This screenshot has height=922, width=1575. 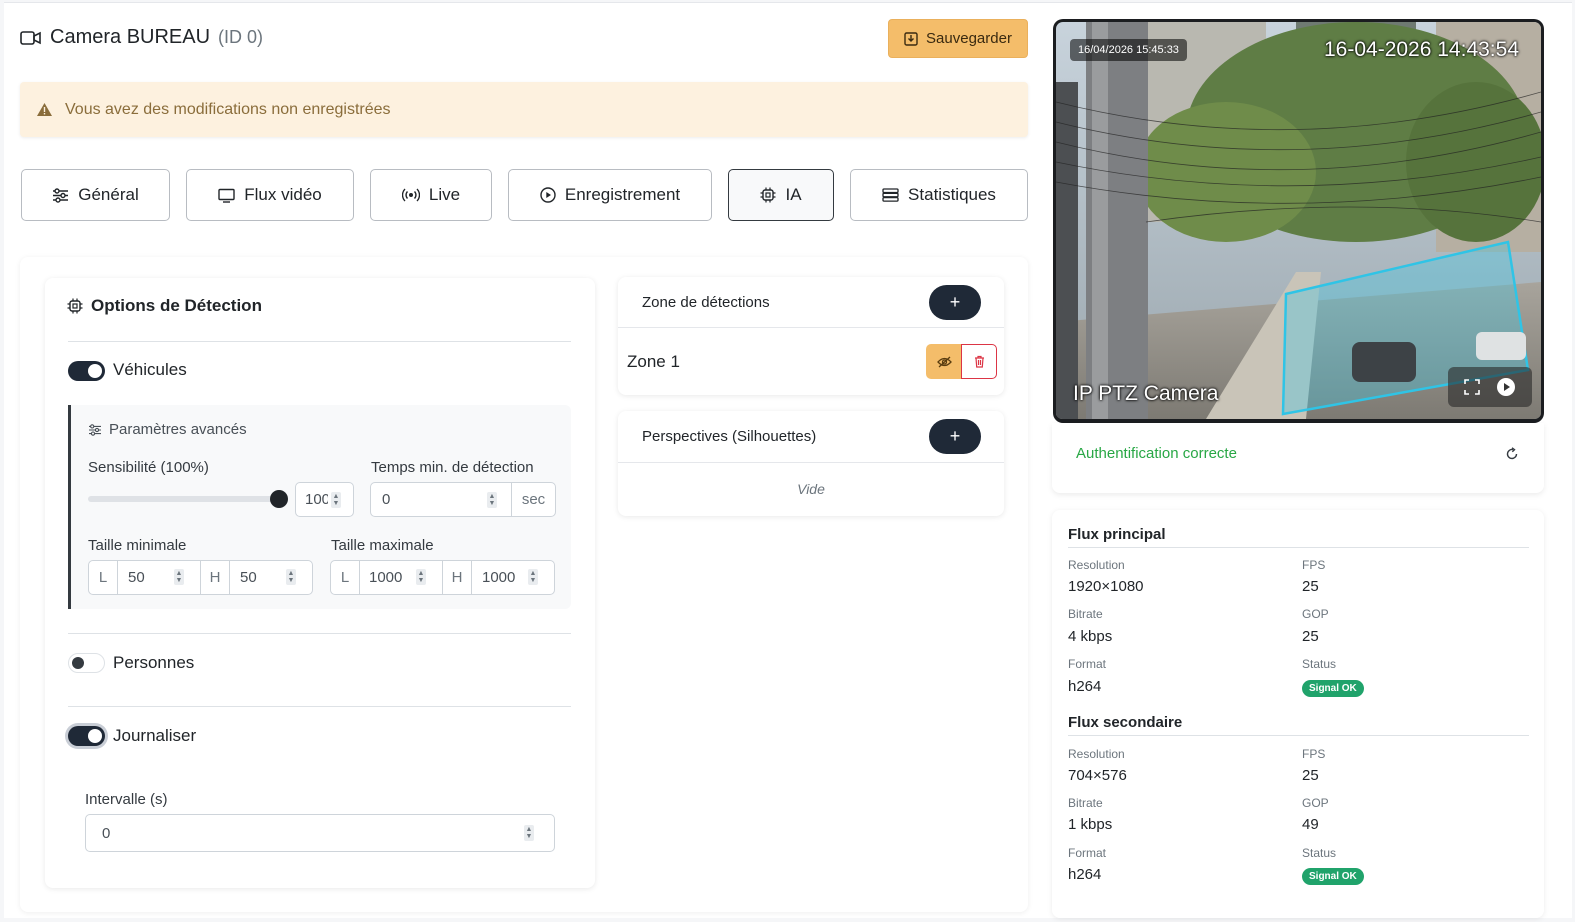 What do you see at coordinates (176, 305) in the screenshot?
I see `detection-options-label: Options de Détection` at bounding box center [176, 305].